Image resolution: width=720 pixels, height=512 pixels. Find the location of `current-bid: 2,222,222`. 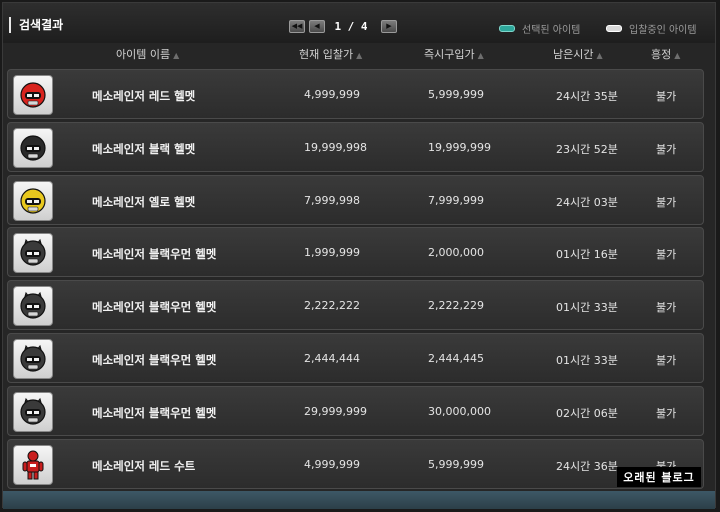

current-bid: 2,222,222 is located at coordinates (332, 306).